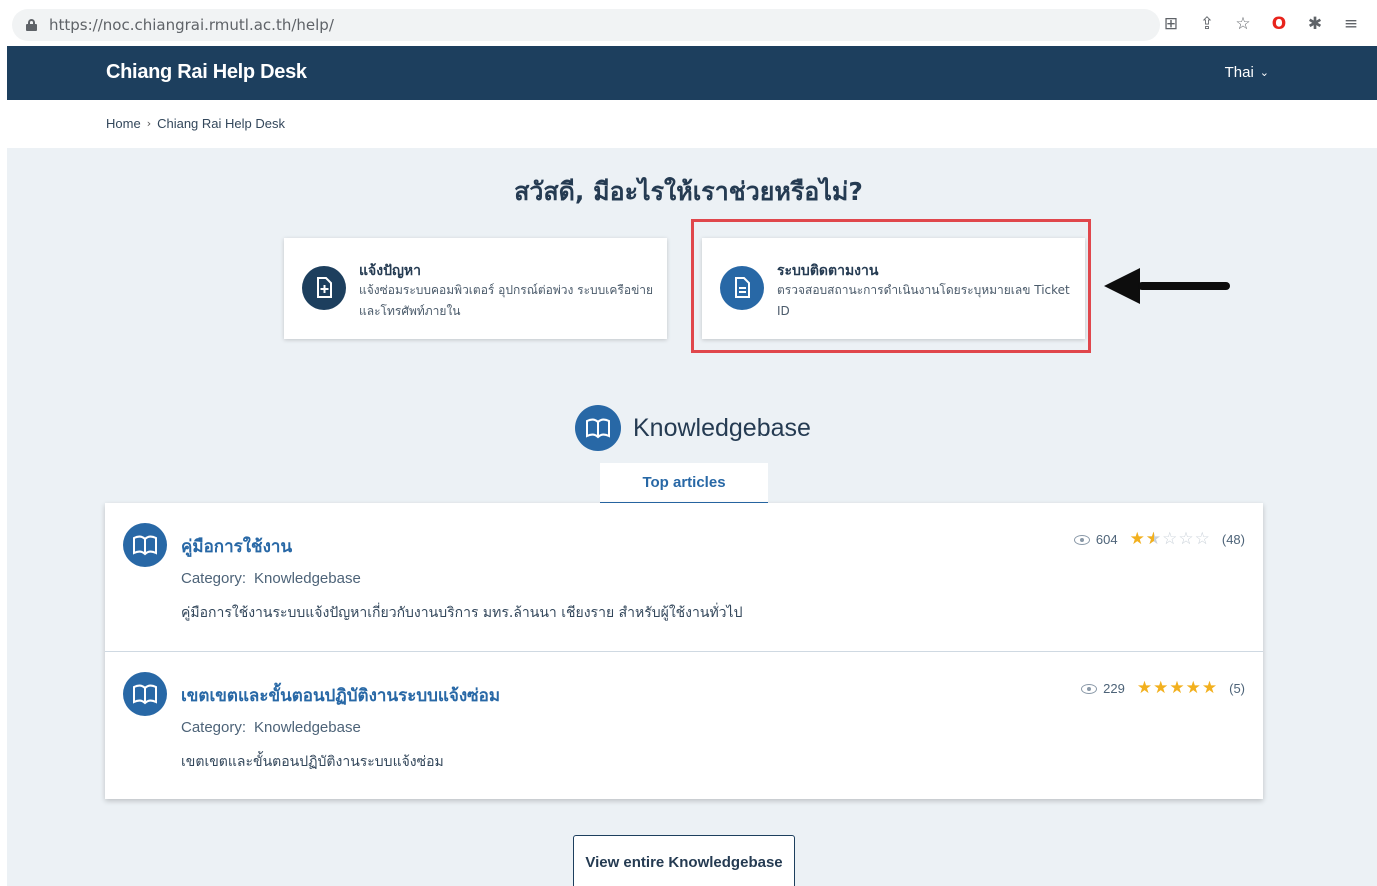 Image resolution: width=1377 pixels, height=886 pixels. I want to click on article-meta: 604 ★★☆☆☆ (48), so click(1159, 539).